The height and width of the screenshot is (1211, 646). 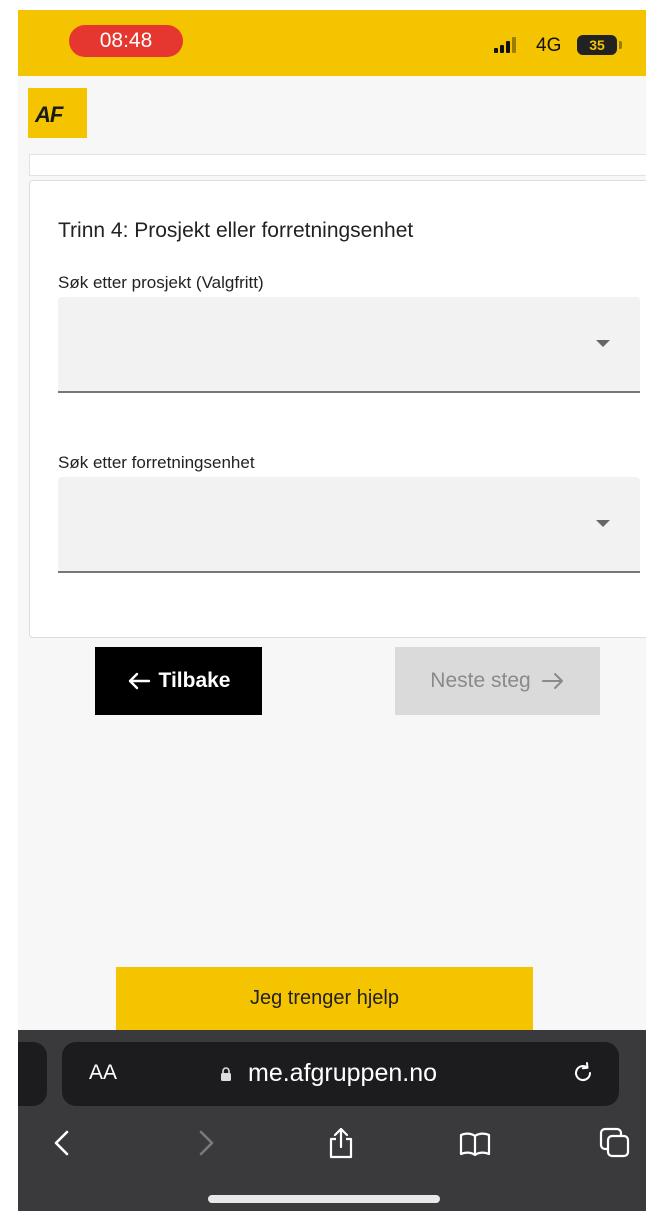 I want to click on status-time: 08:48, so click(x=126, y=41).